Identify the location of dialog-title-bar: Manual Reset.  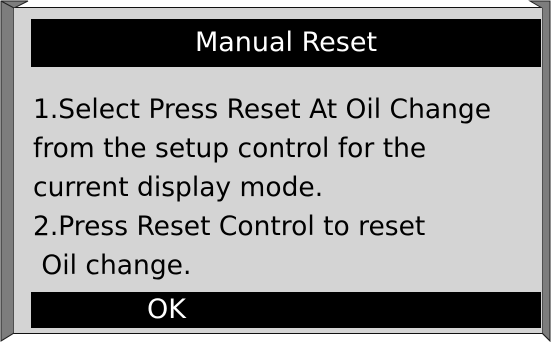
(286, 43).